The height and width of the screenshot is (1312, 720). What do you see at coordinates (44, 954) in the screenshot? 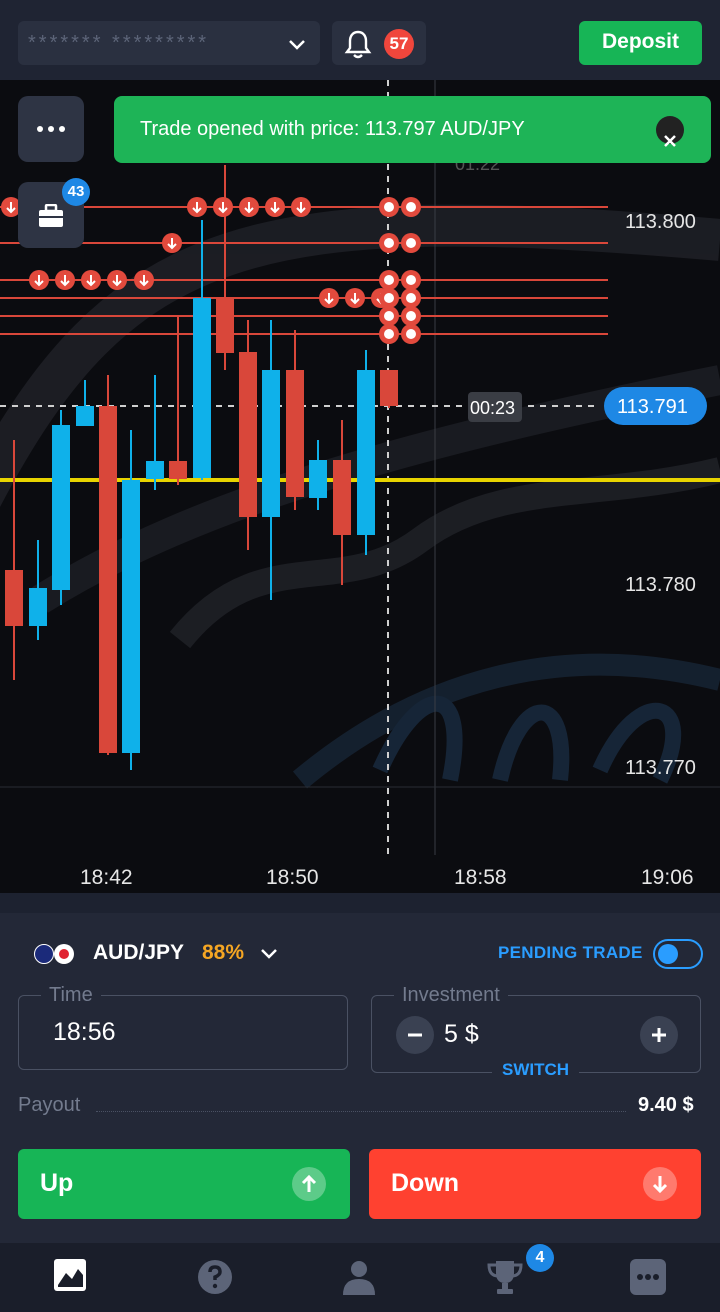
I see `australia-flag-icon` at bounding box center [44, 954].